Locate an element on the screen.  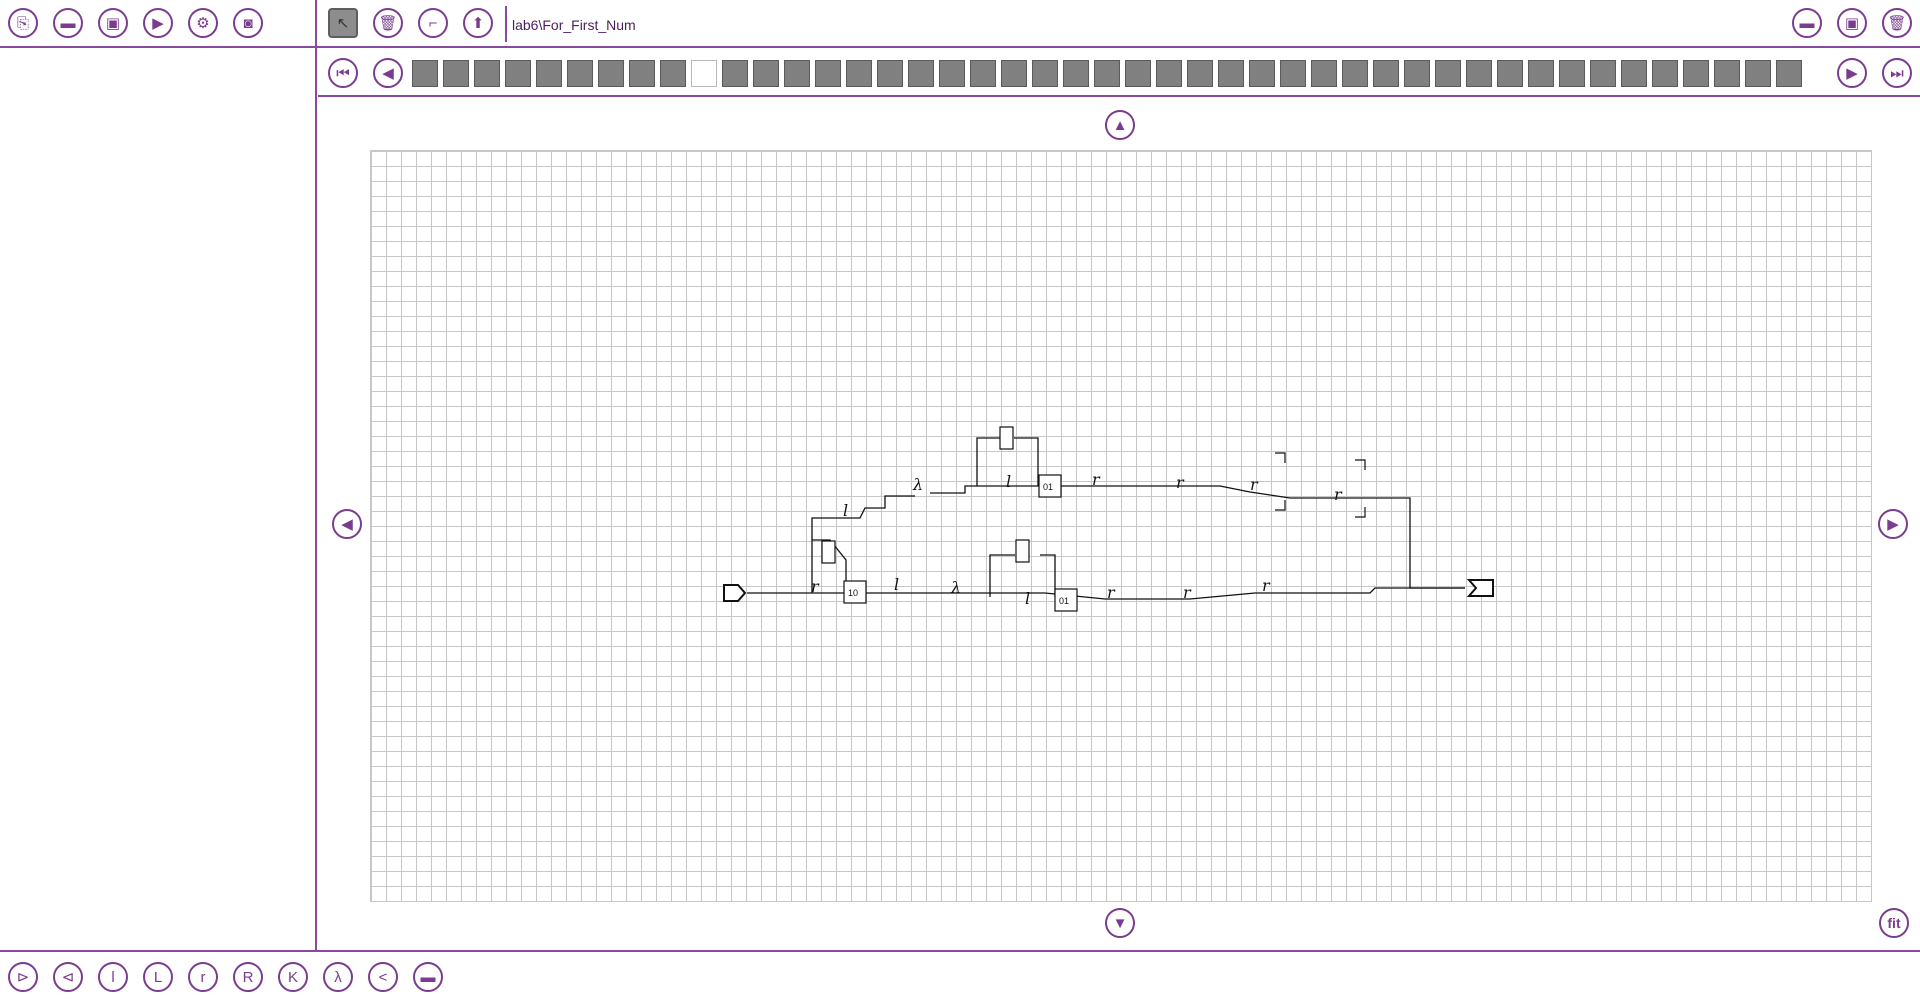
folder-button: ▬ is located at coordinates (428, 977).